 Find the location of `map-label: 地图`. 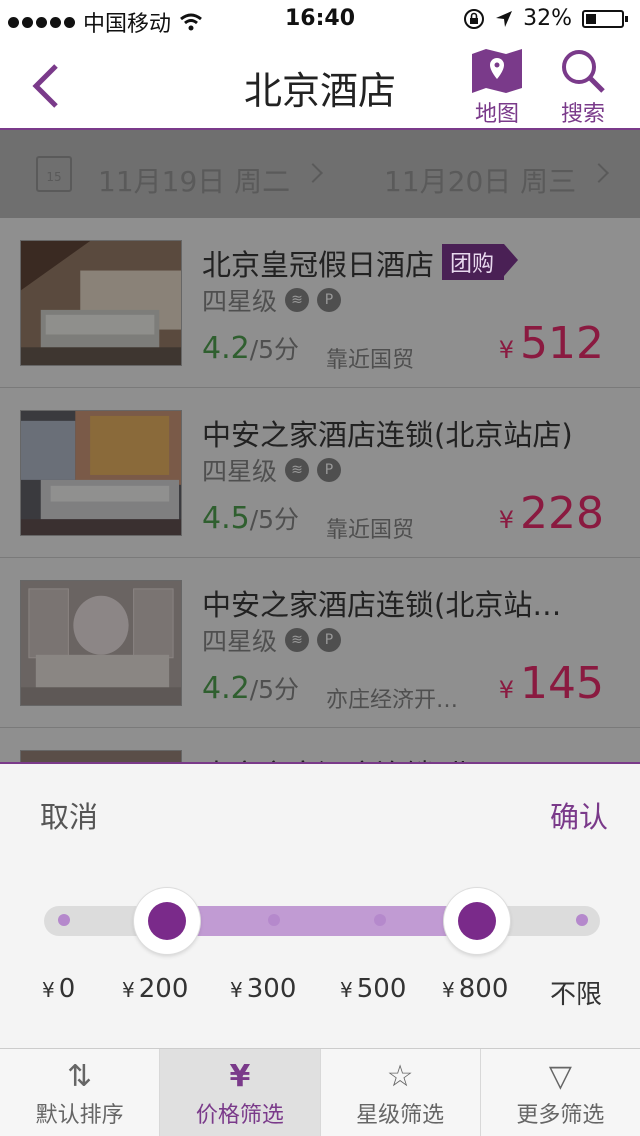

map-label: 地图 is located at coordinates (496, 114).